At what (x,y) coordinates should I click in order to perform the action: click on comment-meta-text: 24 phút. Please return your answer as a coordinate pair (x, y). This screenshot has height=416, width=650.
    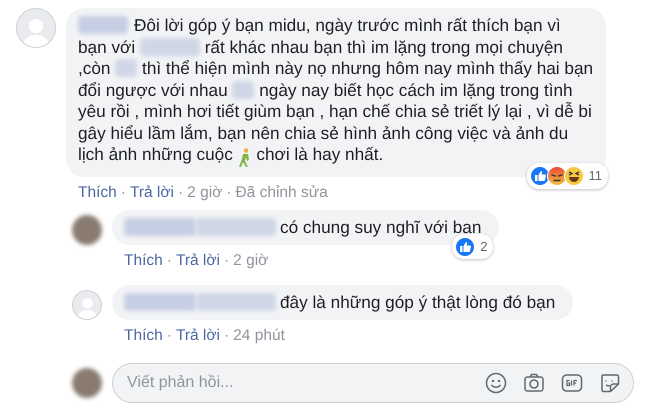
    Looking at the image, I should click on (259, 335).